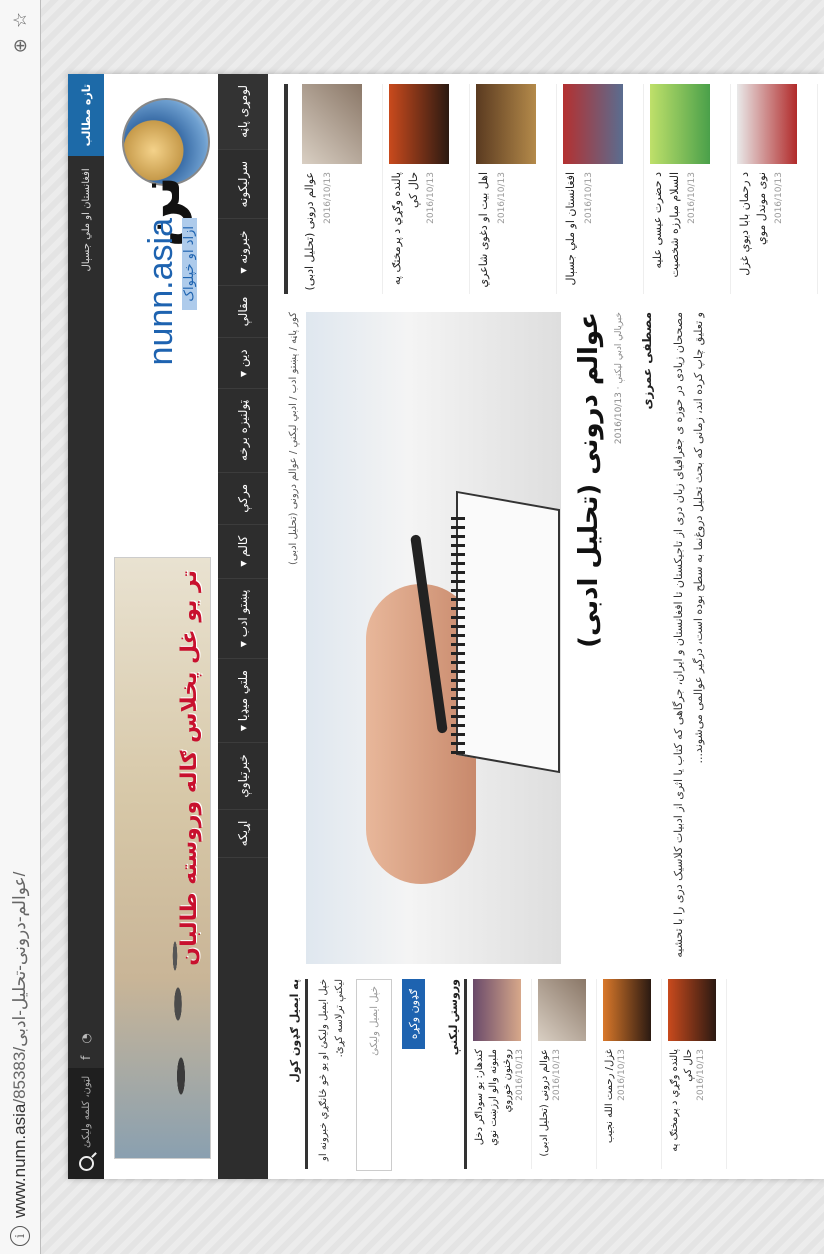 The height and width of the screenshot is (1254, 824). Describe the element at coordinates (243, 363) in the screenshot. I see `nav-item-religion: دین ▾` at that location.